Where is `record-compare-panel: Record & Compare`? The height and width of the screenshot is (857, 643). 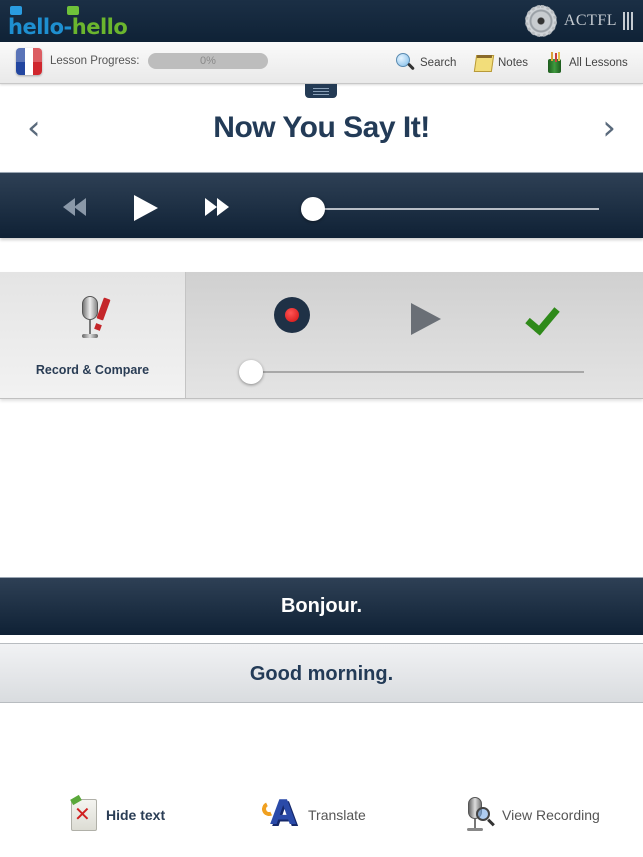 record-compare-panel: Record & Compare is located at coordinates (321, 335).